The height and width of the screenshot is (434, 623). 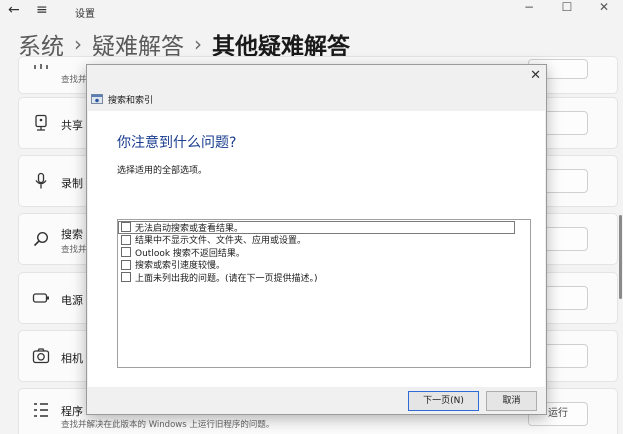 I want to click on option-outlook-no-results: Outlook 搜索不返回结果。, so click(x=324, y=252).